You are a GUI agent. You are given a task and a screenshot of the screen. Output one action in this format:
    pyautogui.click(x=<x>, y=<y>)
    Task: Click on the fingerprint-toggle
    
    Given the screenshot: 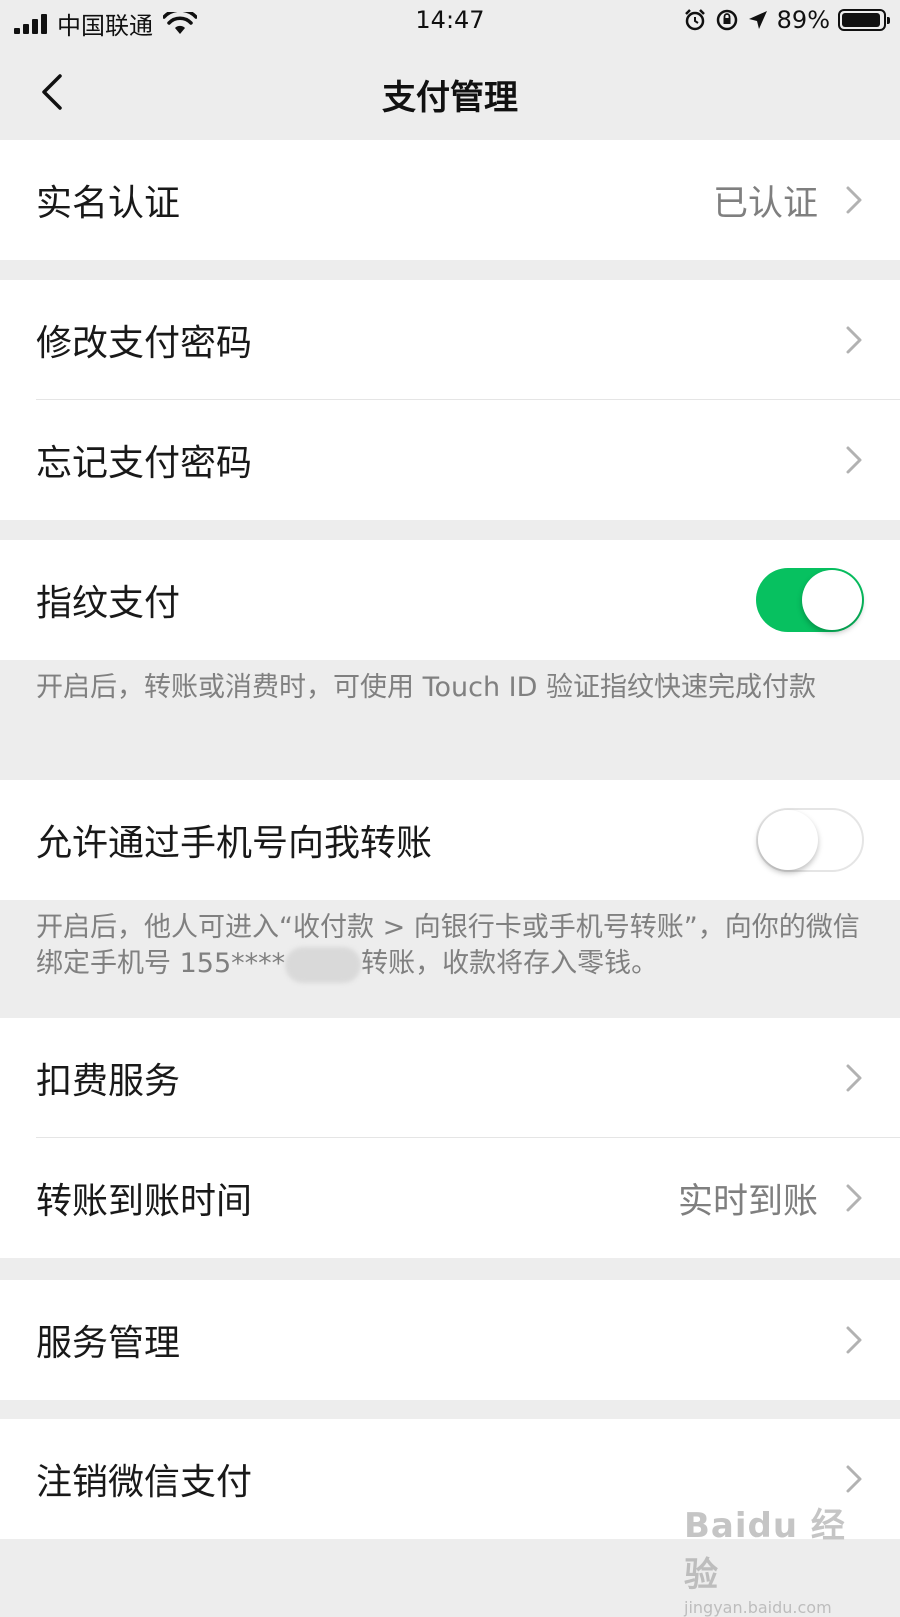 What is the action you would take?
    pyautogui.click(x=810, y=600)
    